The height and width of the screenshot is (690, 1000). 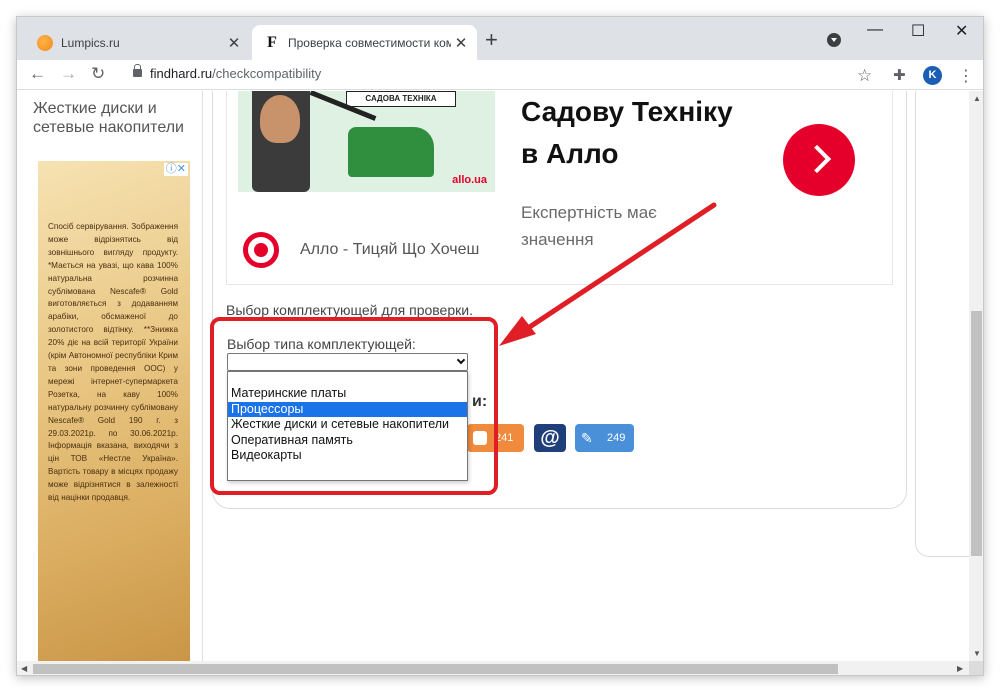 I want to click on extensions-icon: ✚, so click(x=899, y=75).